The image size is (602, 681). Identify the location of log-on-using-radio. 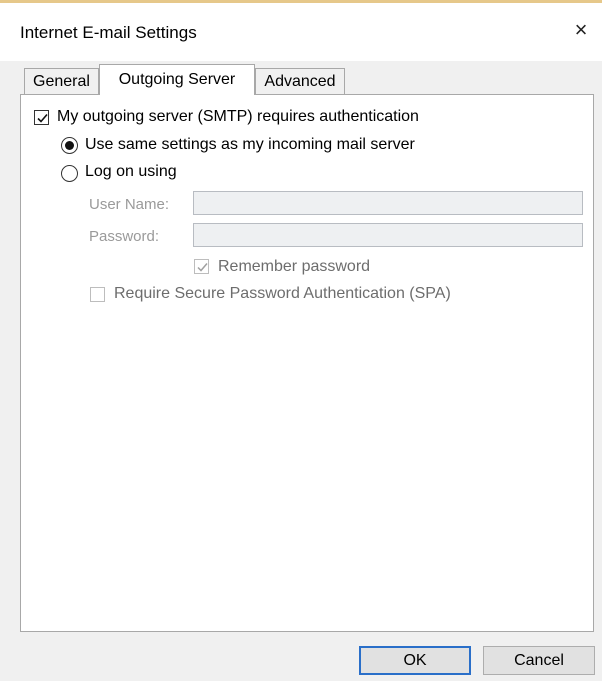
(69, 173).